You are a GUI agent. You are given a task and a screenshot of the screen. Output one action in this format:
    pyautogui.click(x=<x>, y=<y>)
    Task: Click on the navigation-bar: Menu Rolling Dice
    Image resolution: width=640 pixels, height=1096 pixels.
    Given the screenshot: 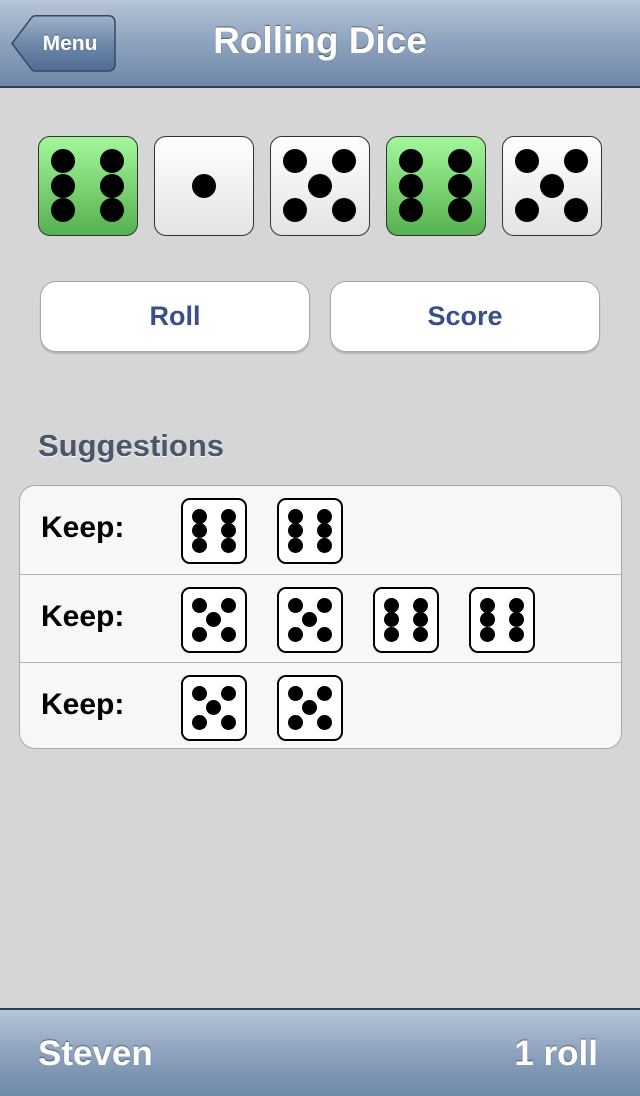 What is the action you would take?
    pyautogui.click(x=320, y=44)
    